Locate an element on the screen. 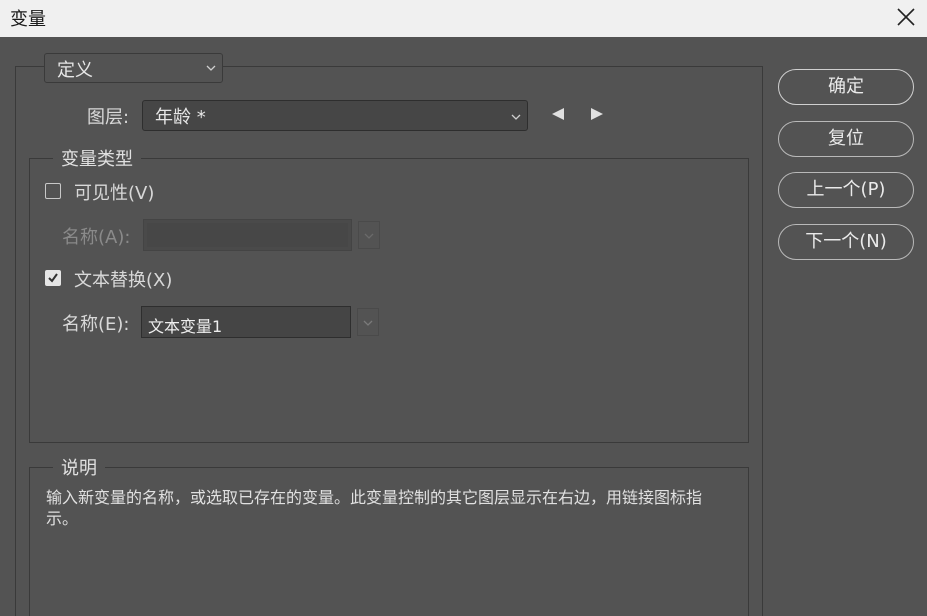  ok-button: 确定 is located at coordinates (846, 87).